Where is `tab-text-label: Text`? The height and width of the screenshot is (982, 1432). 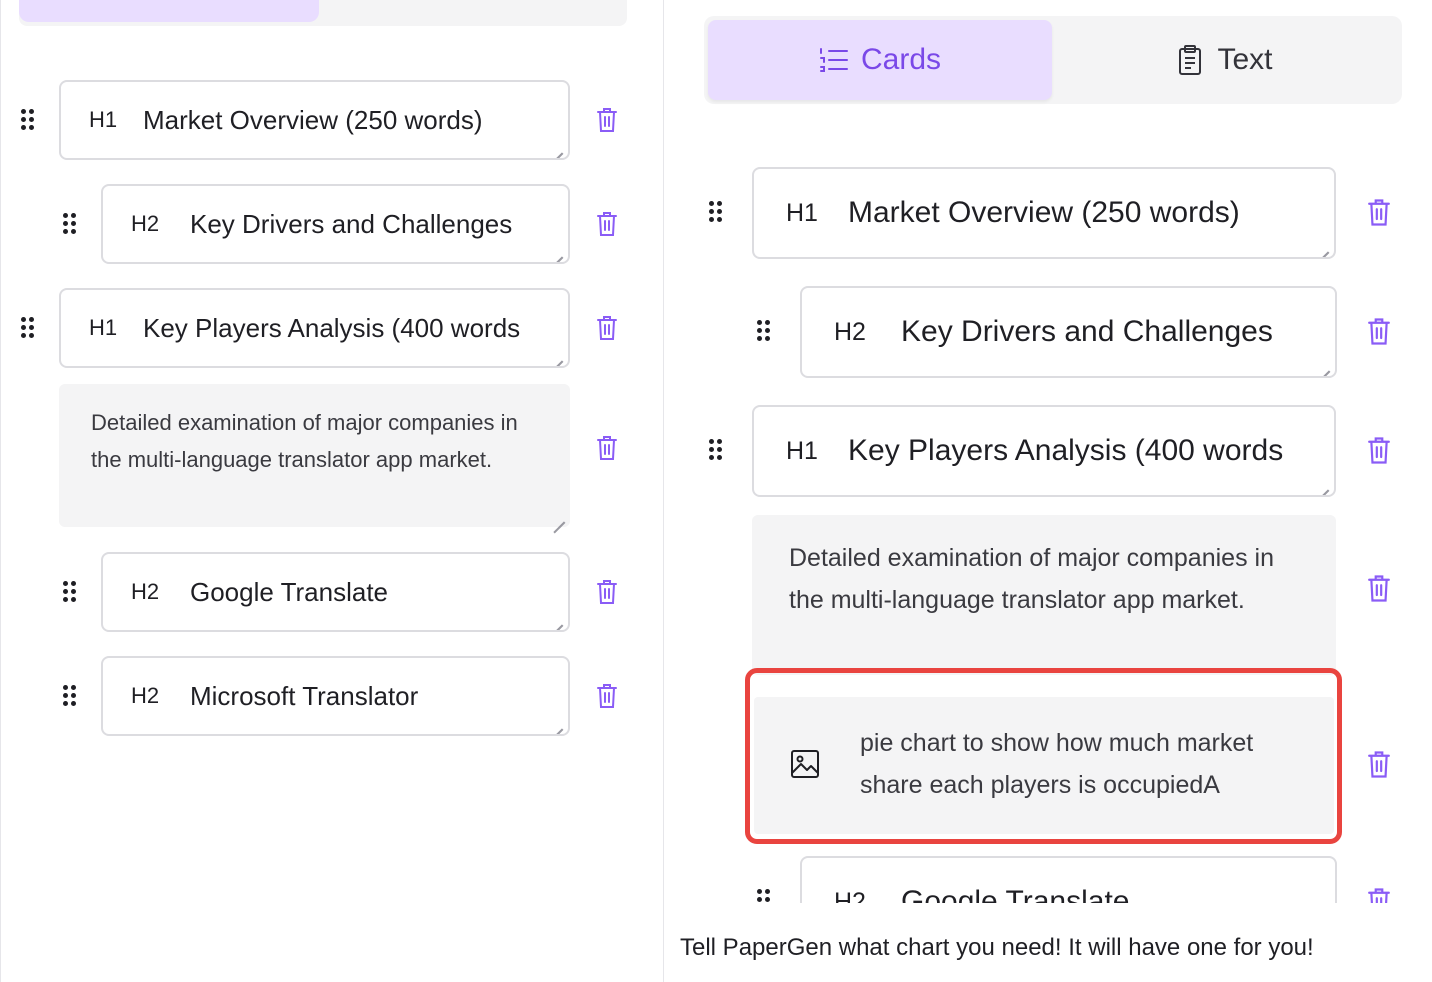
tab-text-label: Text is located at coordinates (1245, 59).